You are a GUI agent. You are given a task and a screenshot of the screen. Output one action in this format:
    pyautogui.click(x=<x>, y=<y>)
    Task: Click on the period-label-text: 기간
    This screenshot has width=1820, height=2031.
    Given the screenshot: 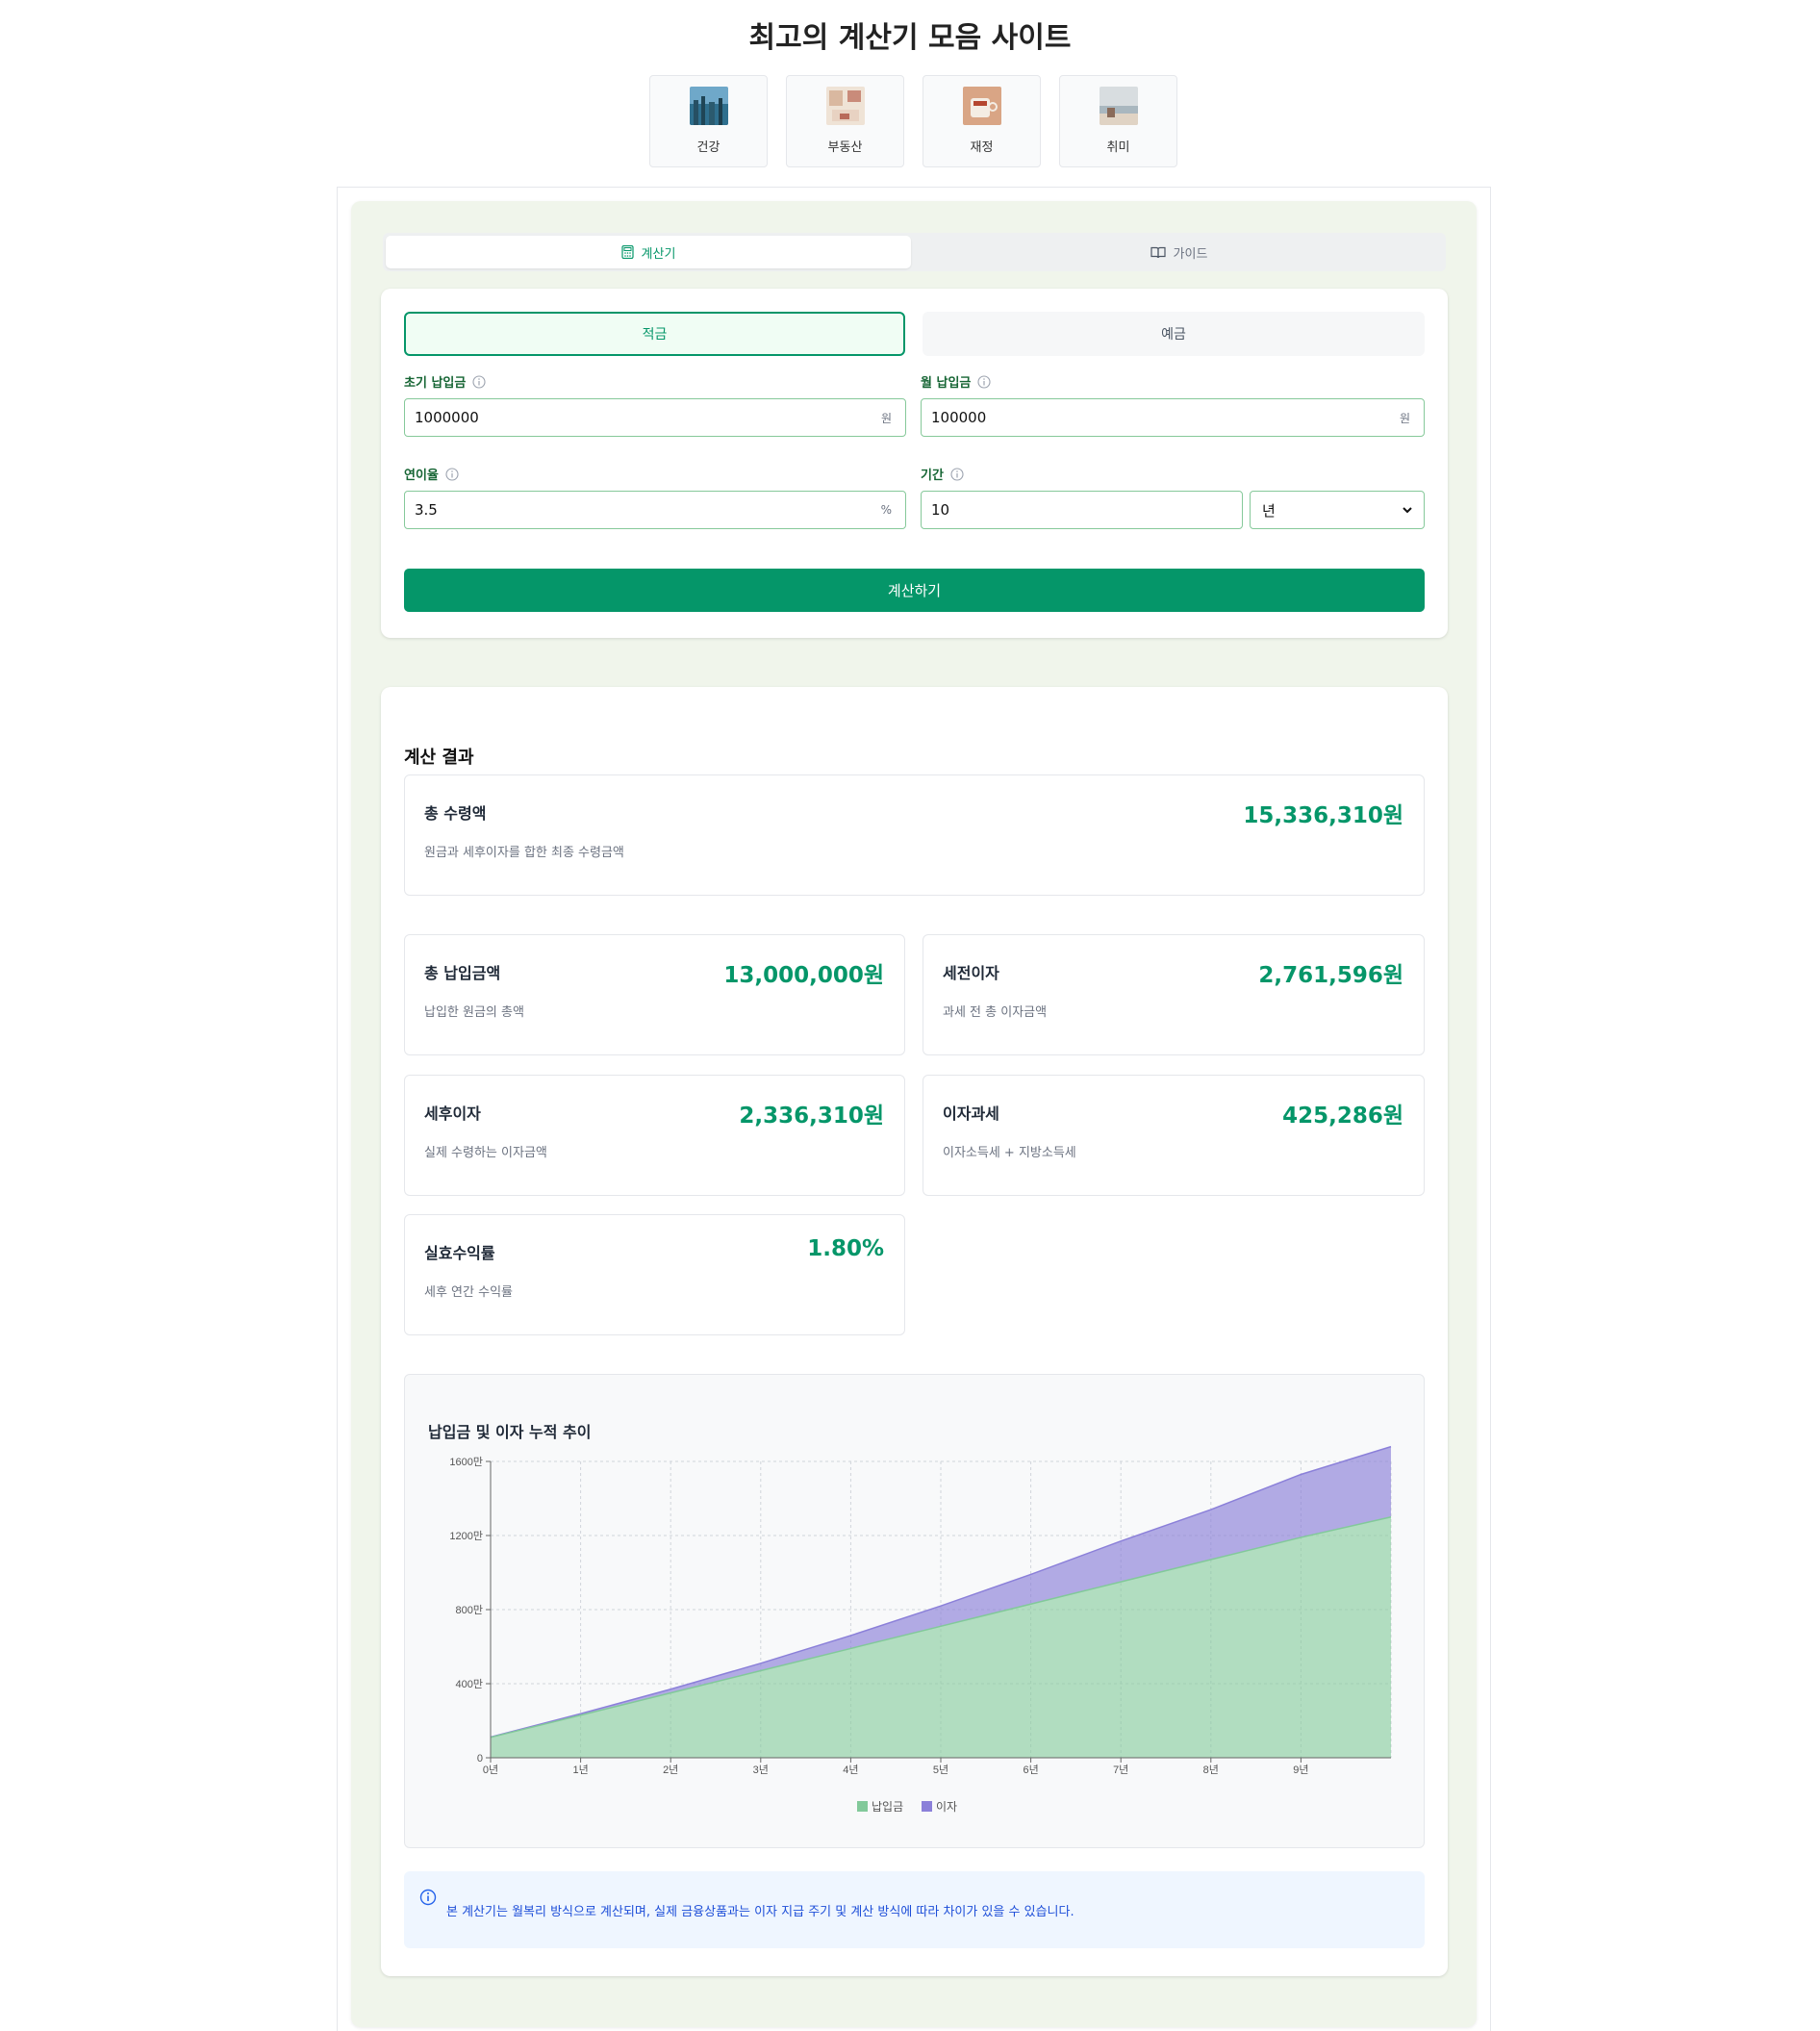 What is the action you would take?
    pyautogui.click(x=933, y=476)
    